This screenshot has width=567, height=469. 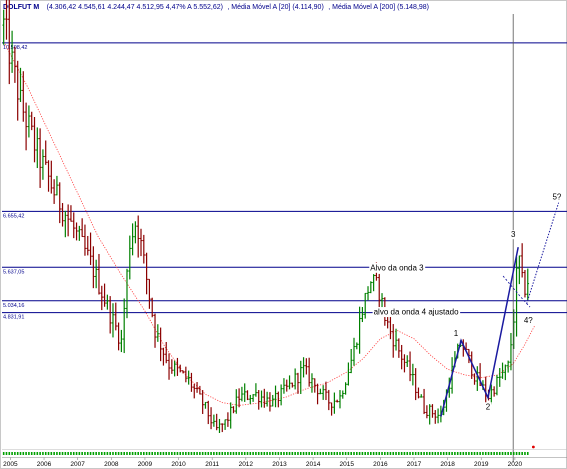 I want to click on x-tick-label: 2009, so click(x=145, y=464).